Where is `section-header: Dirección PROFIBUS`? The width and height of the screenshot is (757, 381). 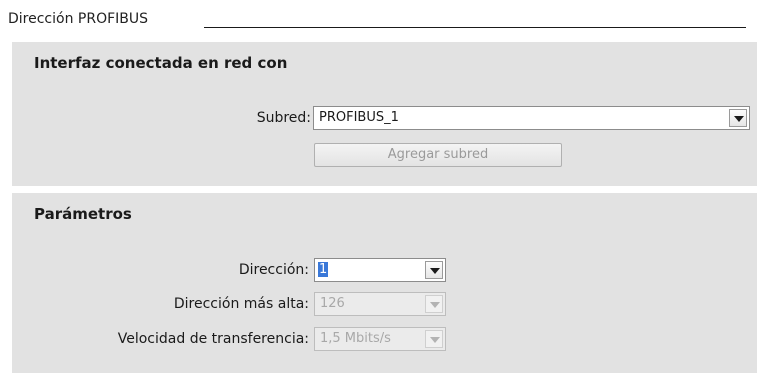
section-header: Dirección PROFIBUS is located at coordinates (380, 18).